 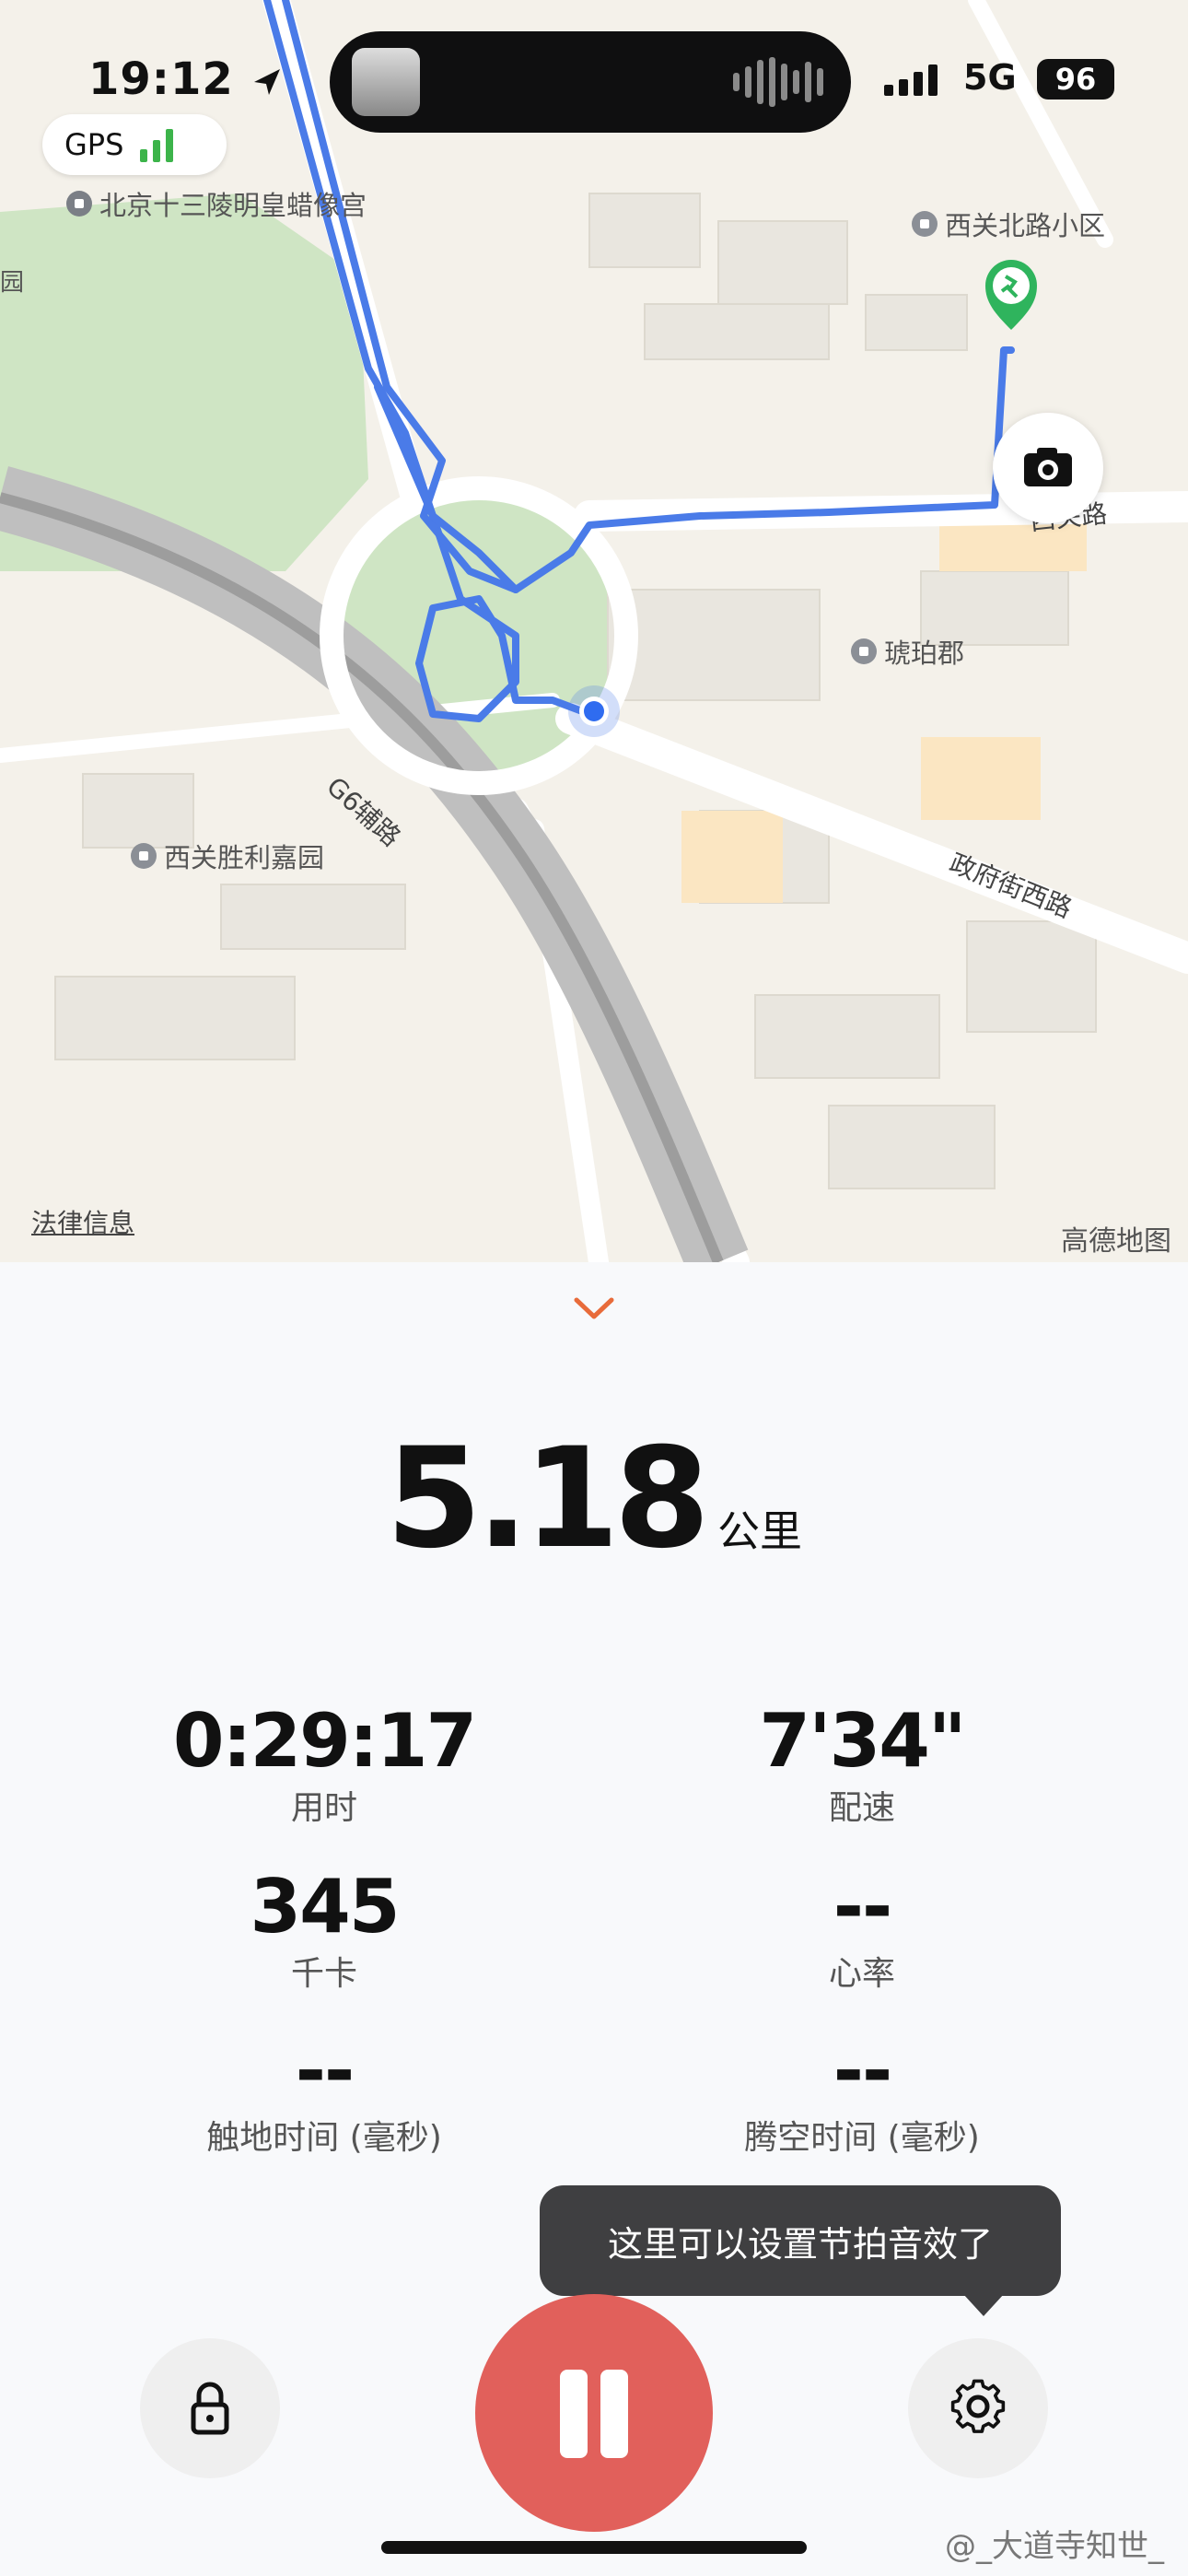 I want to click on battery-level: 96, so click(x=1075, y=79).